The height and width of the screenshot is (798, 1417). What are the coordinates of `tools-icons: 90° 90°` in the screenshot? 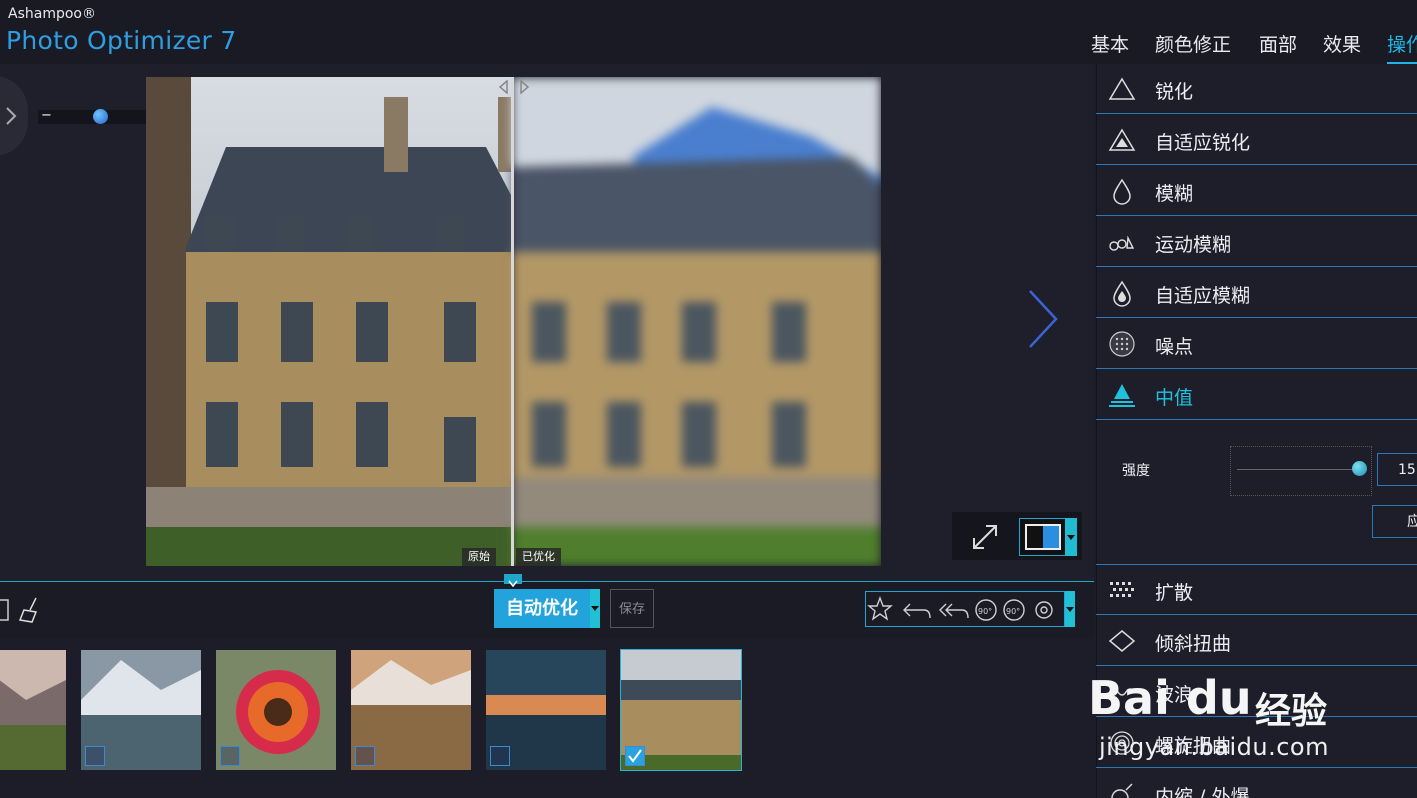 It's located at (960, 608).